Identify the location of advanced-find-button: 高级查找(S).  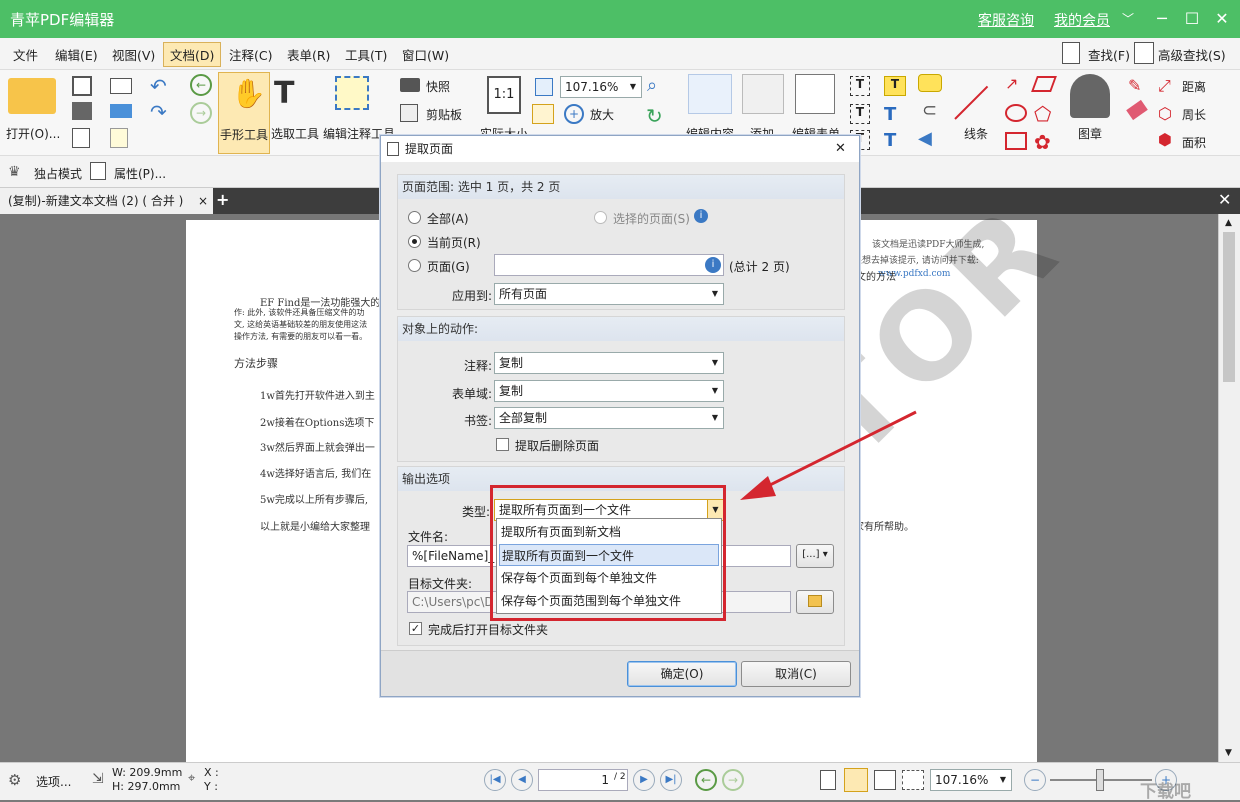
(1192, 54).